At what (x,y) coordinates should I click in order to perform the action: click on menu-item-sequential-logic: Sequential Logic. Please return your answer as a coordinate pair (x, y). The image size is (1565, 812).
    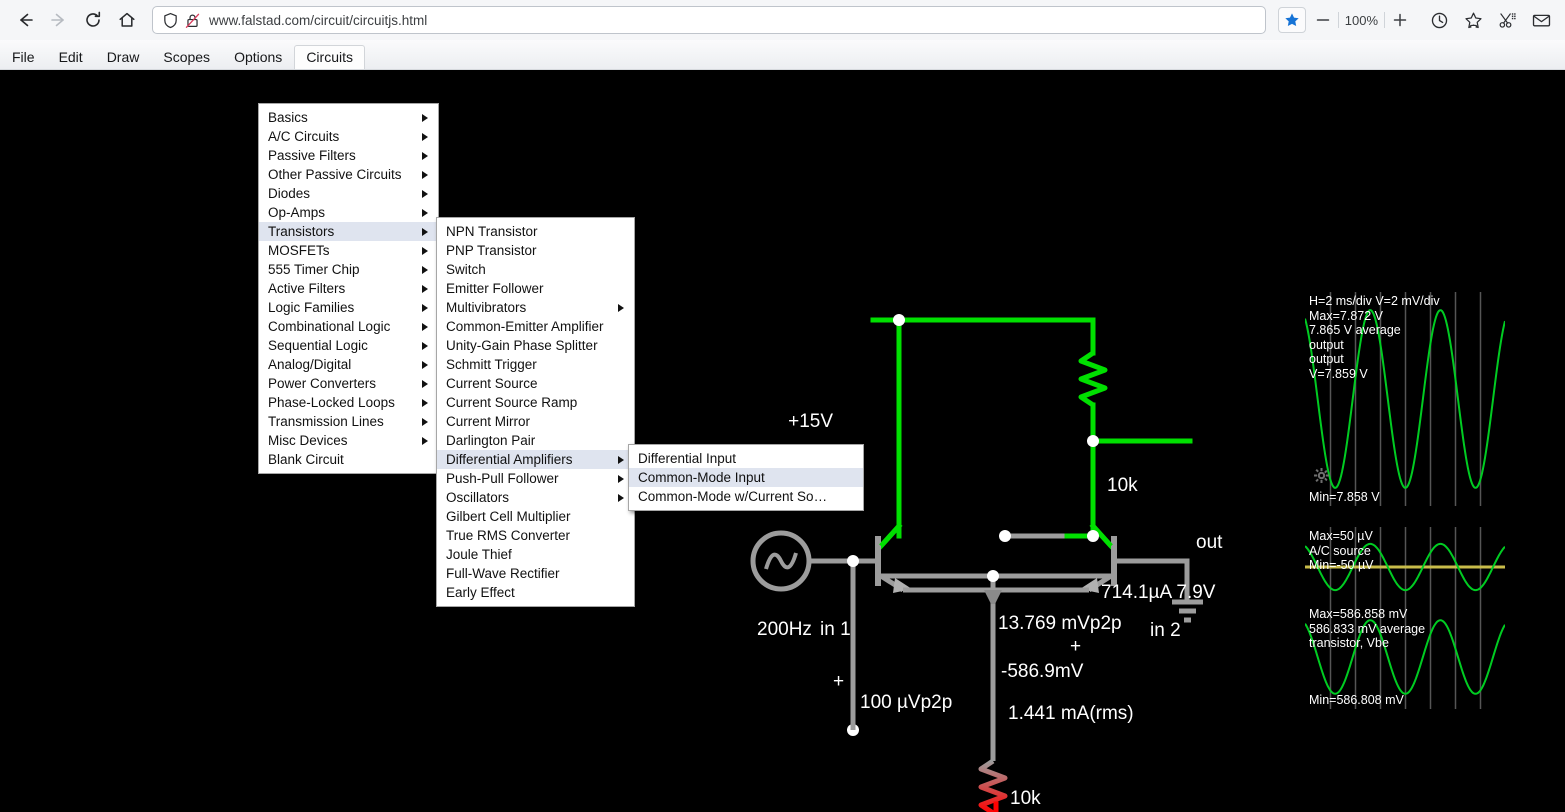
    Looking at the image, I should click on (348, 345).